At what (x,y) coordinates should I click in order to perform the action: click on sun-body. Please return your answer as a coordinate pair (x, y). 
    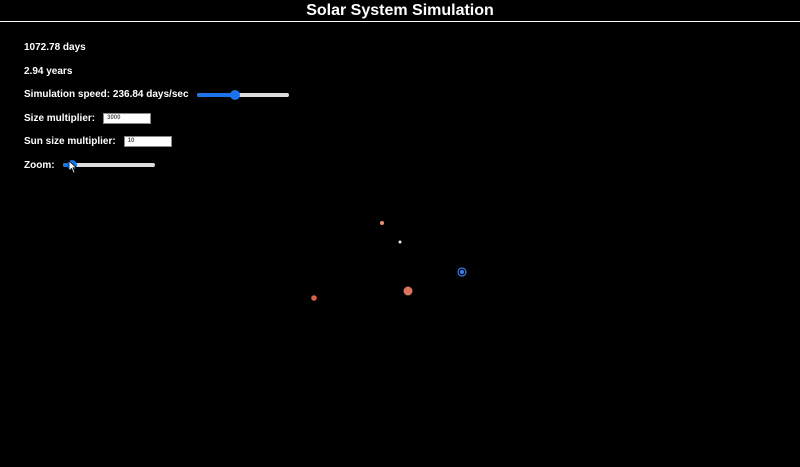
    Looking at the image, I should click on (408, 291).